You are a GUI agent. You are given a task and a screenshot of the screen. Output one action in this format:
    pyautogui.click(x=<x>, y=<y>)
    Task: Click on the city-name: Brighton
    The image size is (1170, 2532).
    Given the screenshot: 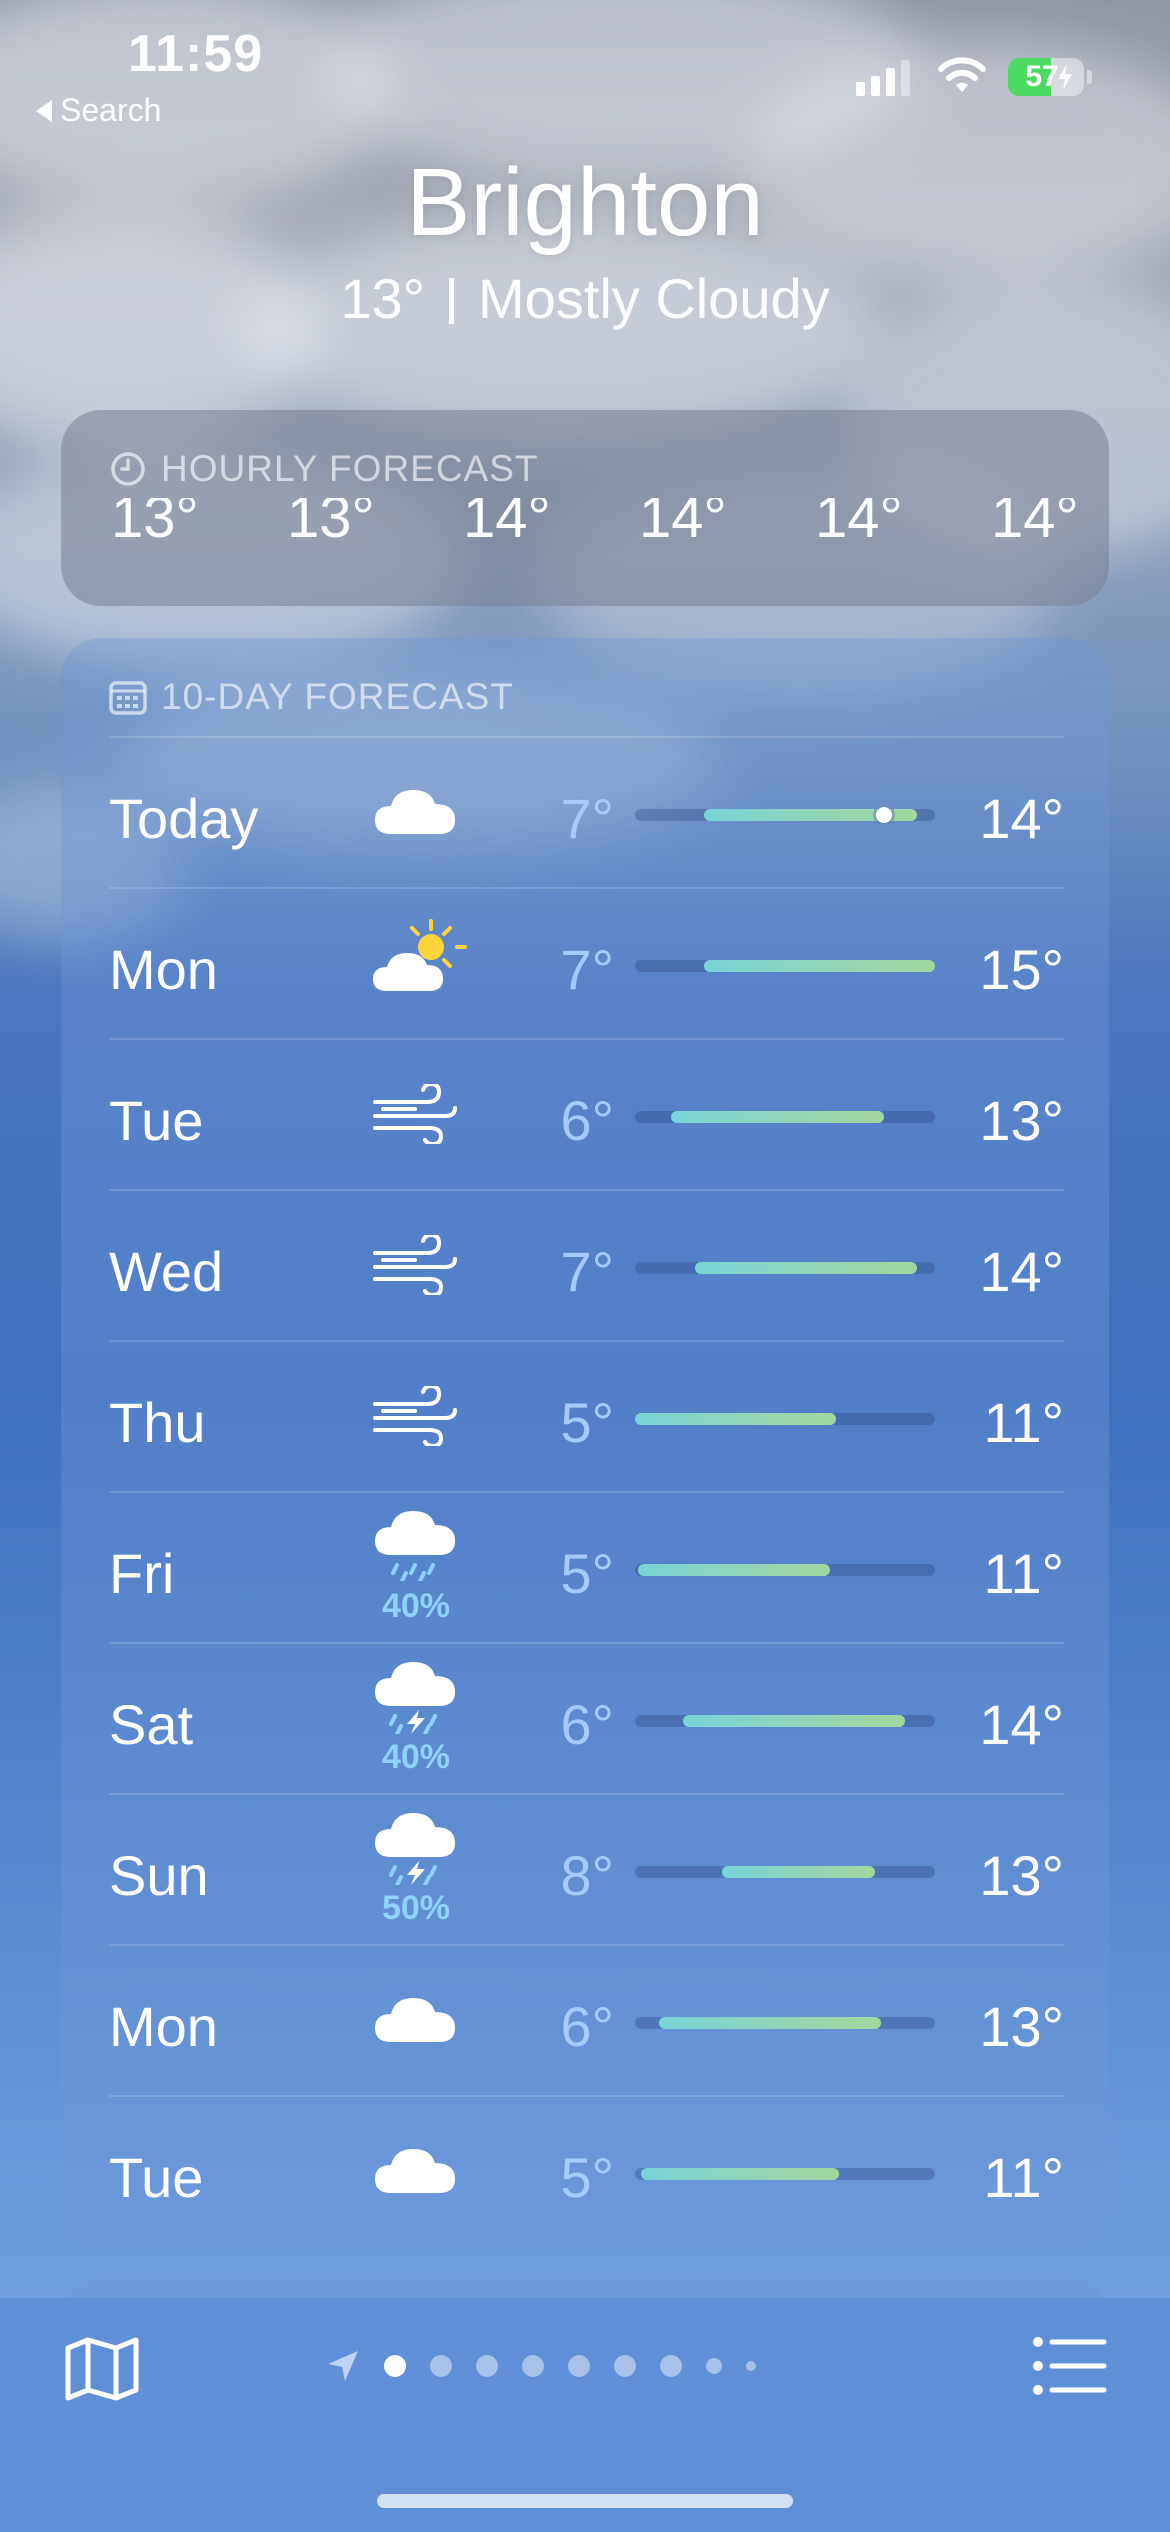 What is the action you would take?
    pyautogui.click(x=585, y=202)
    